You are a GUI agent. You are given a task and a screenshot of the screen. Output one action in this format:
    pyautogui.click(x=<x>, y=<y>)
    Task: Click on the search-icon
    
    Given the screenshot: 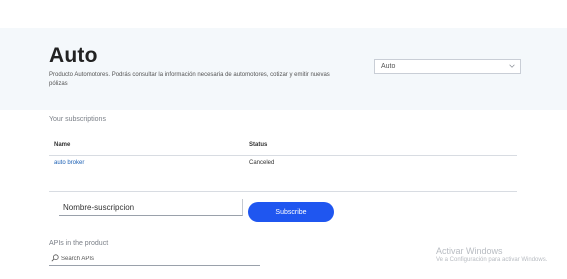 What is the action you would take?
    pyautogui.click(x=55, y=258)
    